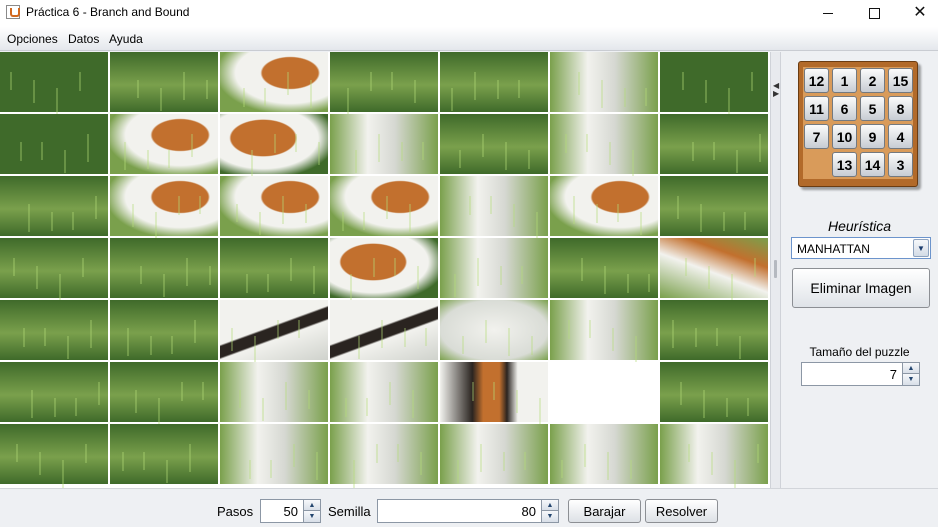 This screenshot has width=938, height=527. Describe the element at coordinates (874, 13) in the screenshot. I see `maximize-button` at that location.